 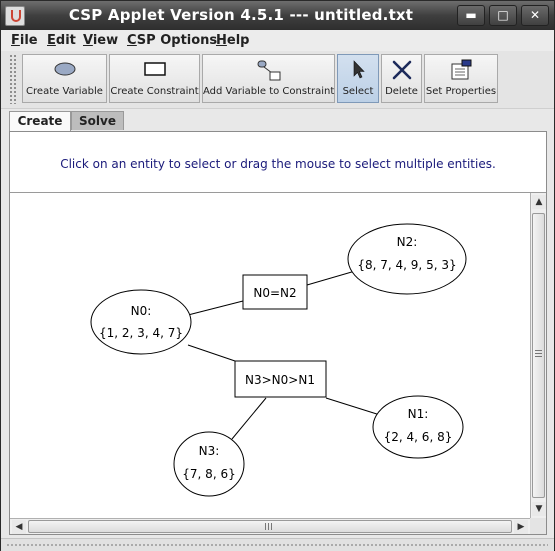 I want to click on scroll-down-button: ▼, so click(x=539, y=509).